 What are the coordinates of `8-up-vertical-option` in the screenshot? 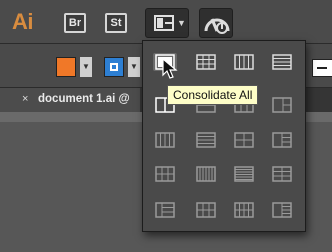 It's located at (206, 210).